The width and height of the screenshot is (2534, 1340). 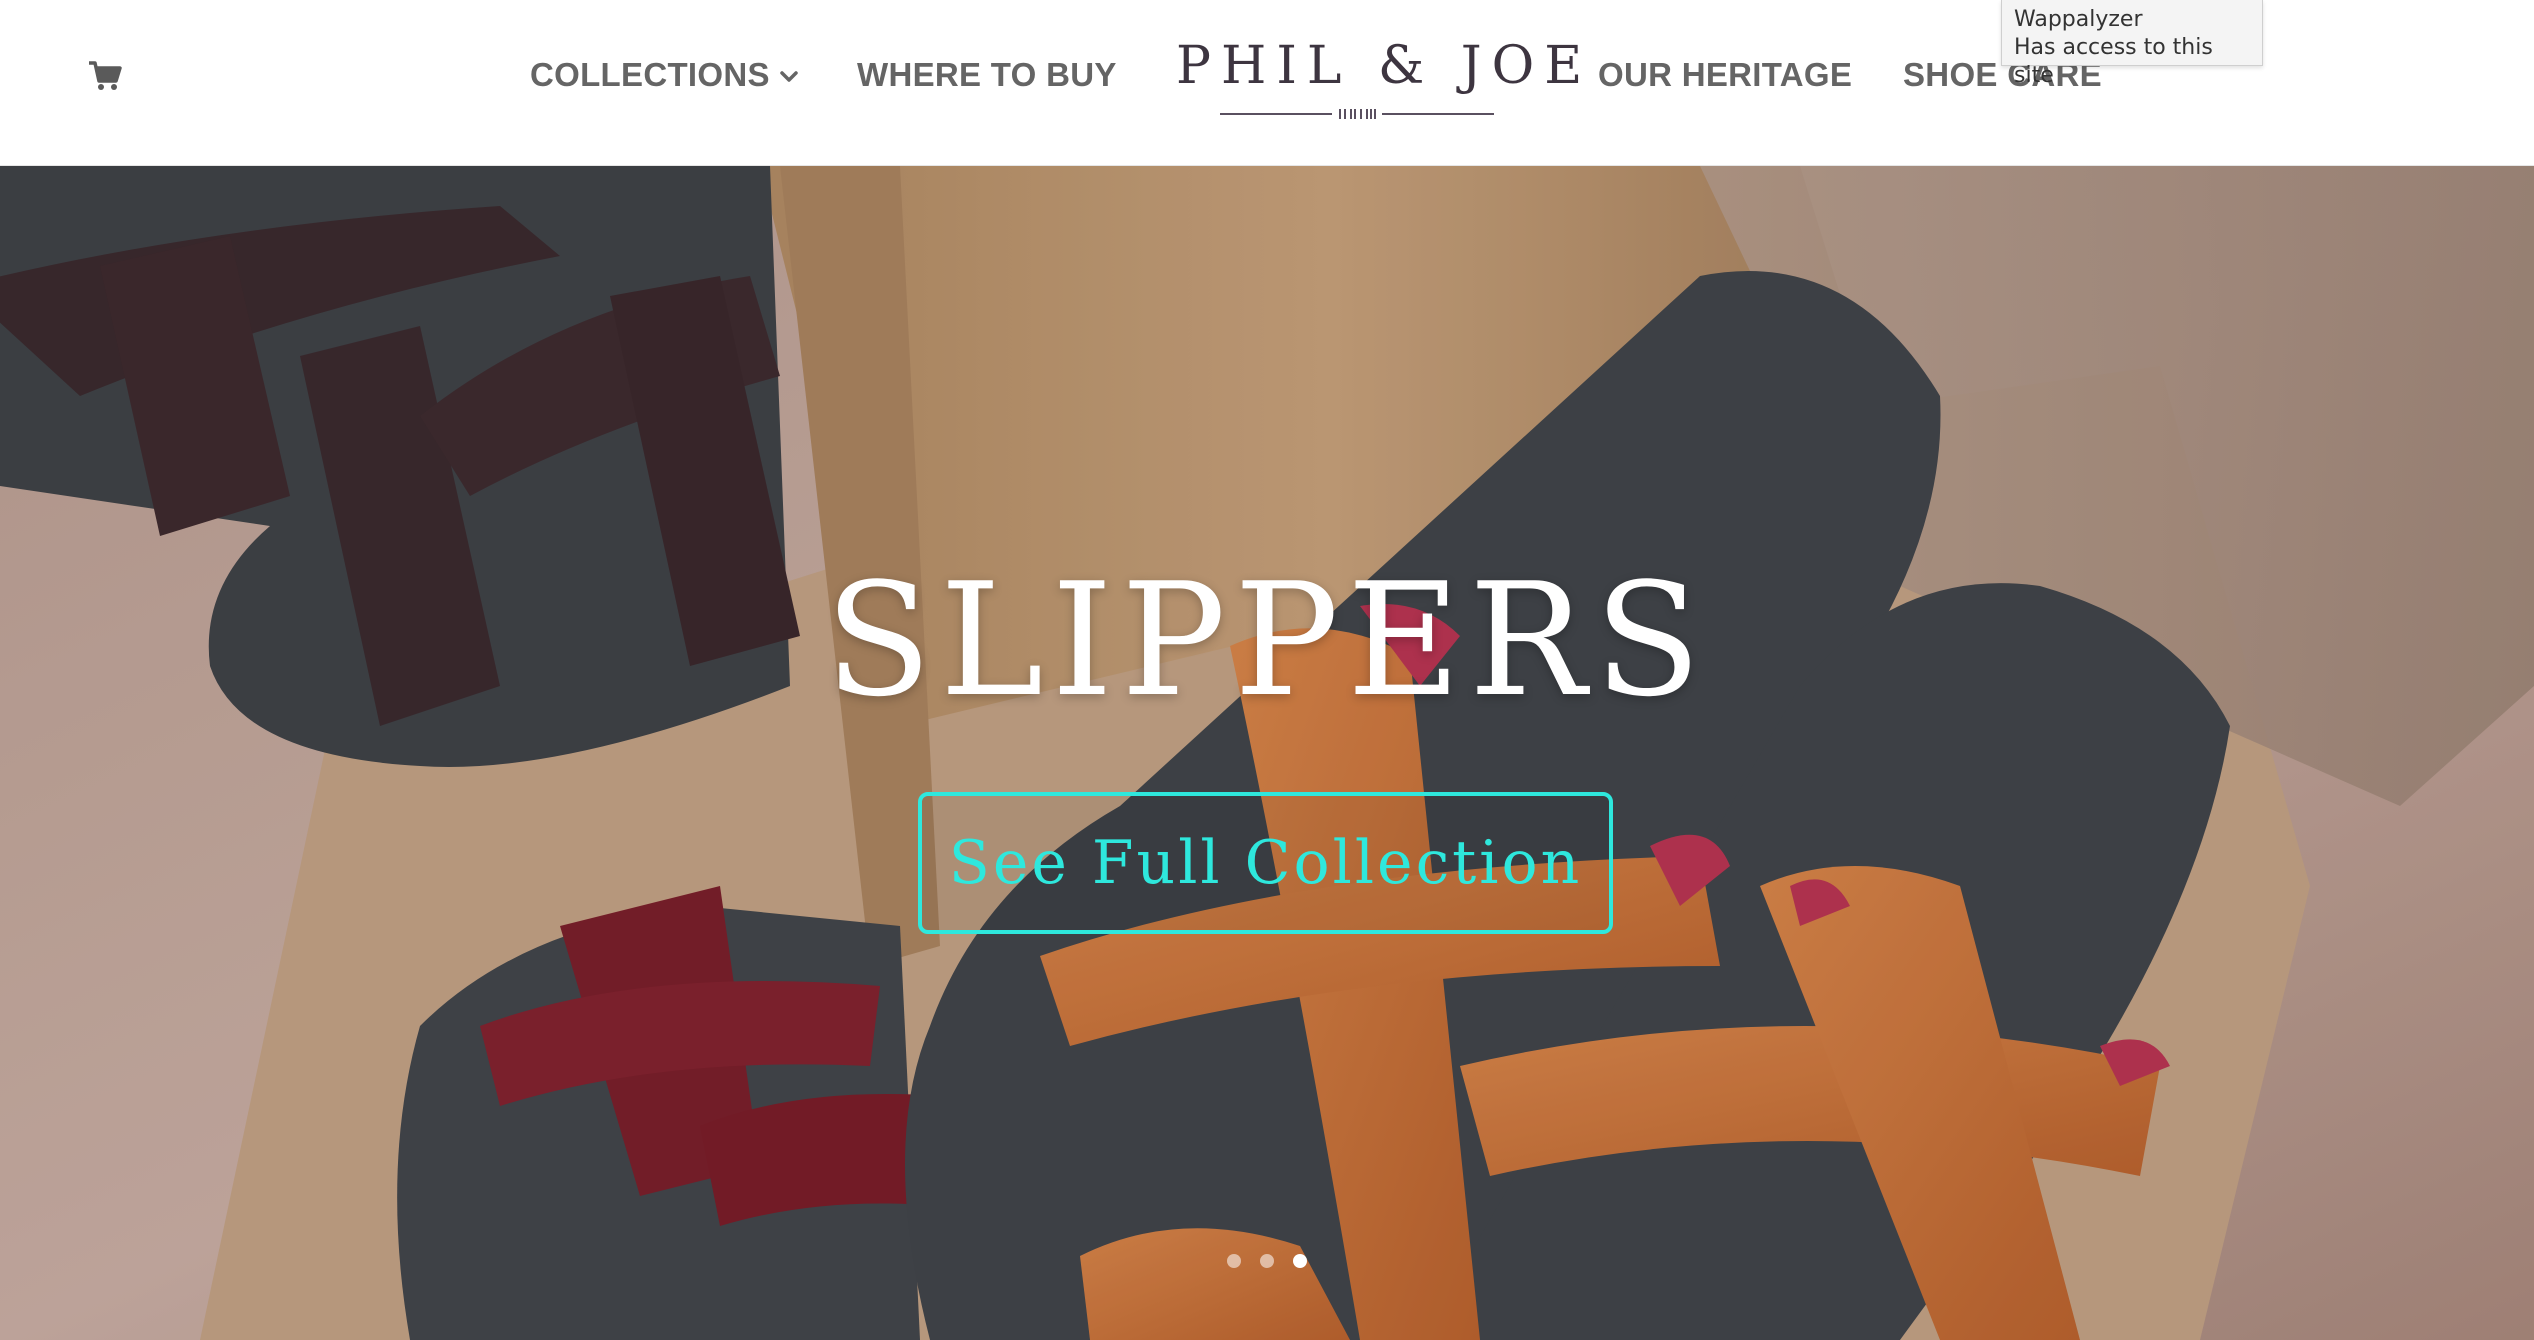 What do you see at coordinates (1384, 66) in the screenshot?
I see `logo-text: PHIL & JOE` at bounding box center [1384, 66].